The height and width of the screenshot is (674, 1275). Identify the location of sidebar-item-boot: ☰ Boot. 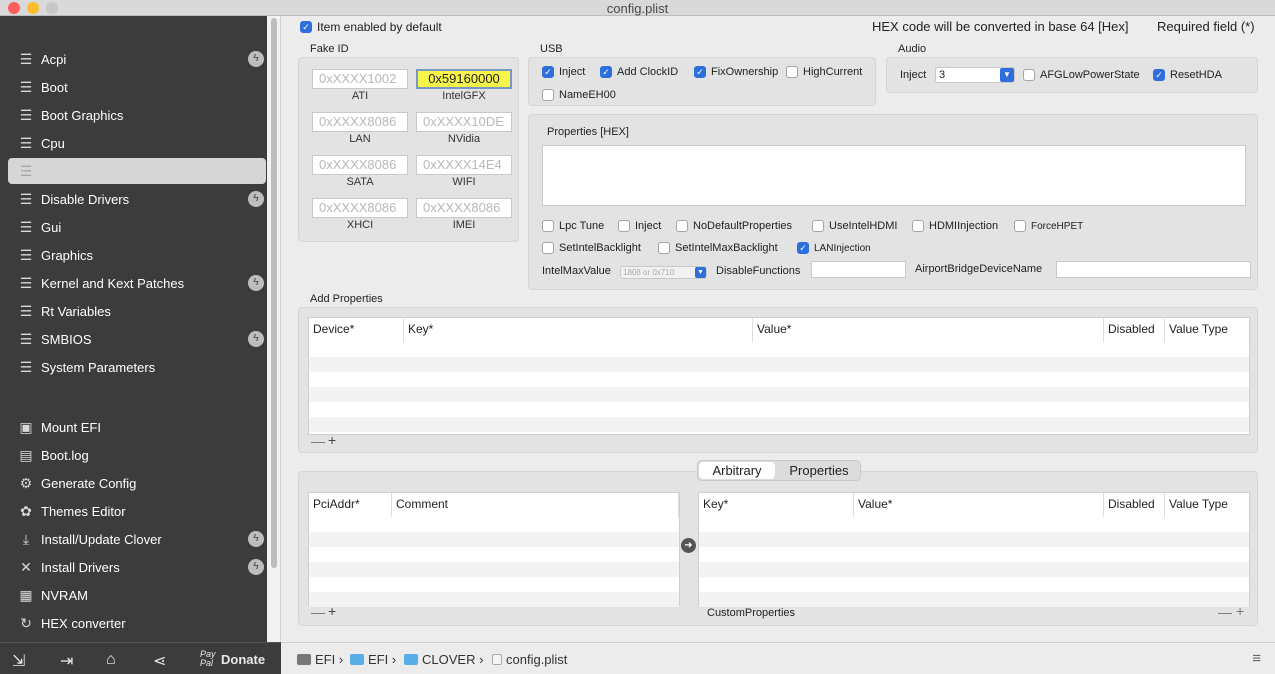
(137, 87).